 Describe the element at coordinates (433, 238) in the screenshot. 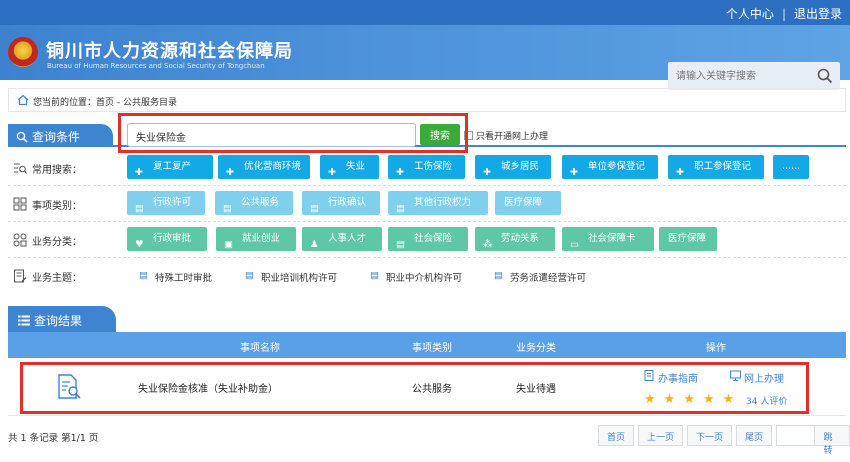

I see `tag-label: 社会保险` at that location.